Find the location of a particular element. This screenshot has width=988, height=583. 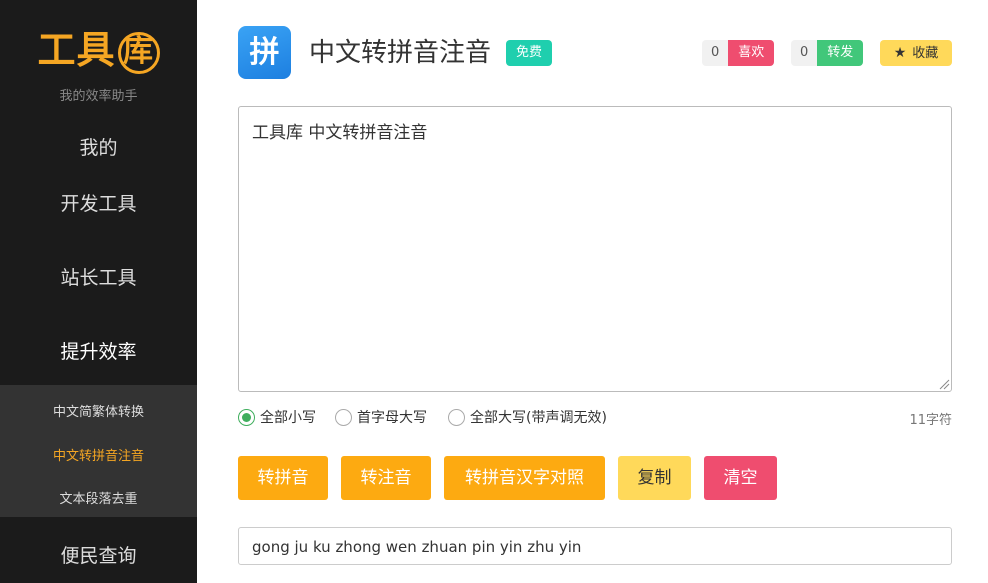

share-button: 0 转发 is located at coordinates (827, 53).